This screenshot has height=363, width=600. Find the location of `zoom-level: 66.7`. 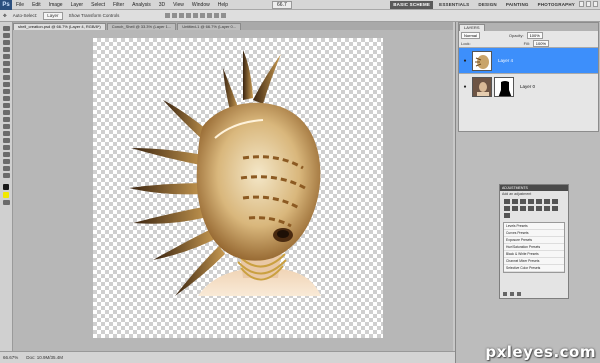

zoom-level: 66.7 is located at coordinates (282, 4).